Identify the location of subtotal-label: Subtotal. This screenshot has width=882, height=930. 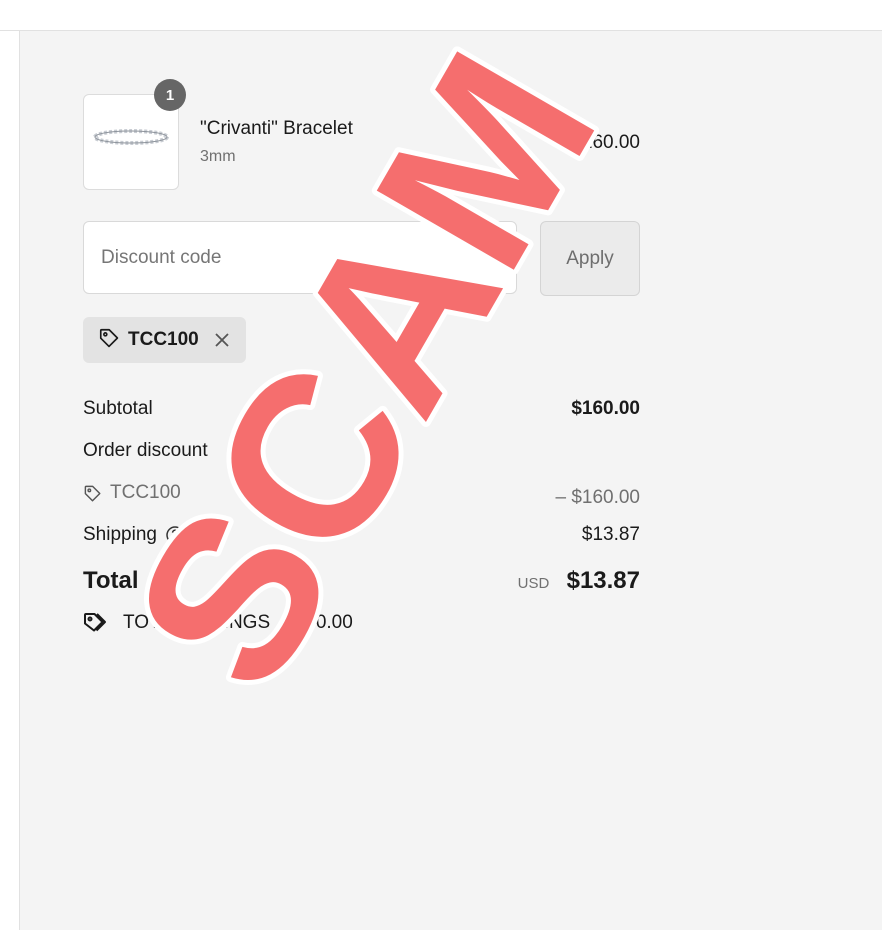
(118, 408).